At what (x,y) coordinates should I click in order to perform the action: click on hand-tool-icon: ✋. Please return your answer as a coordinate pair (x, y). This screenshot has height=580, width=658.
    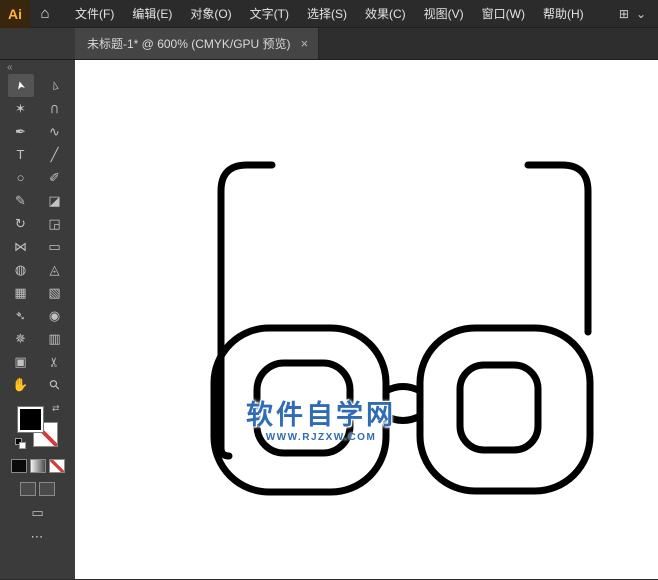
    Looking at the image, I should click on (20, 384).